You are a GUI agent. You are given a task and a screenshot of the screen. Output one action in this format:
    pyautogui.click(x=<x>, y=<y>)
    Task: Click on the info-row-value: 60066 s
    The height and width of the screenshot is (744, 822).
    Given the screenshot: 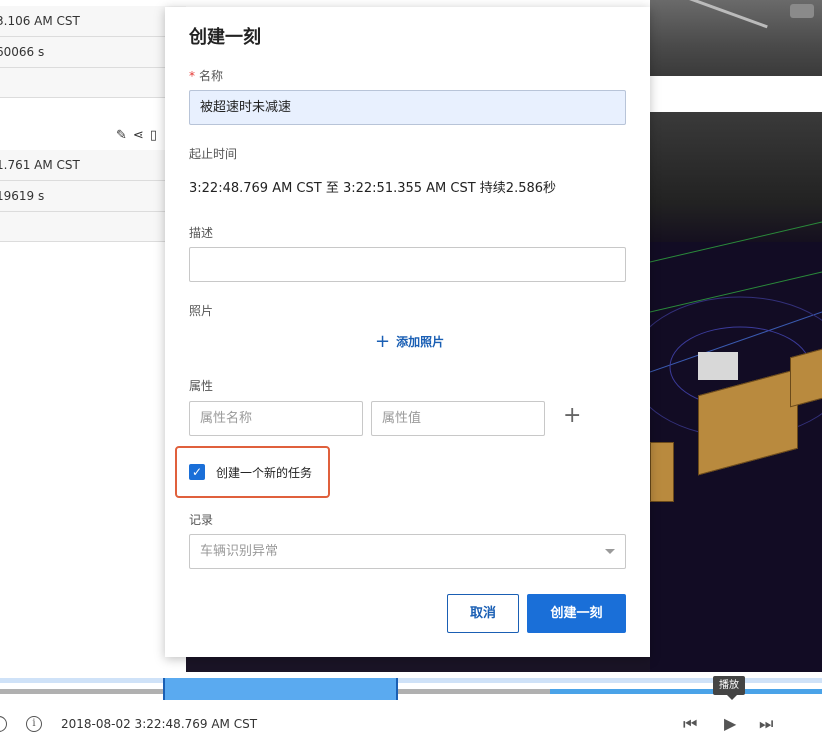 What is the action you would take?
    pyautogui.click(x=22, y=52)
    